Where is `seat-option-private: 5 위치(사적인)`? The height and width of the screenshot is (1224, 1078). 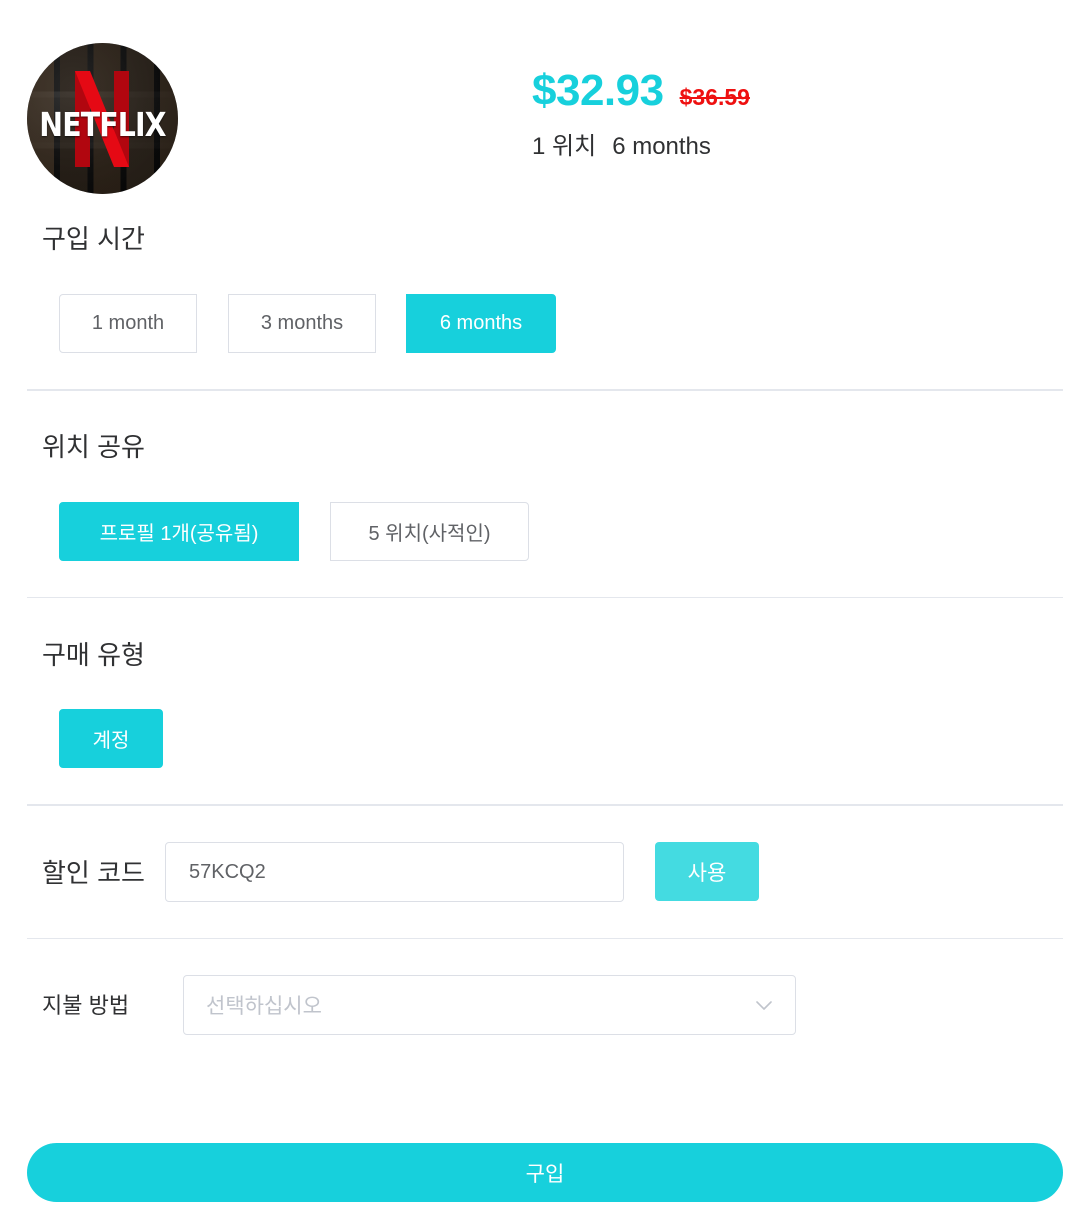
seat-option-private: 5 위치(사적인) is located at coordinates (429, 531).